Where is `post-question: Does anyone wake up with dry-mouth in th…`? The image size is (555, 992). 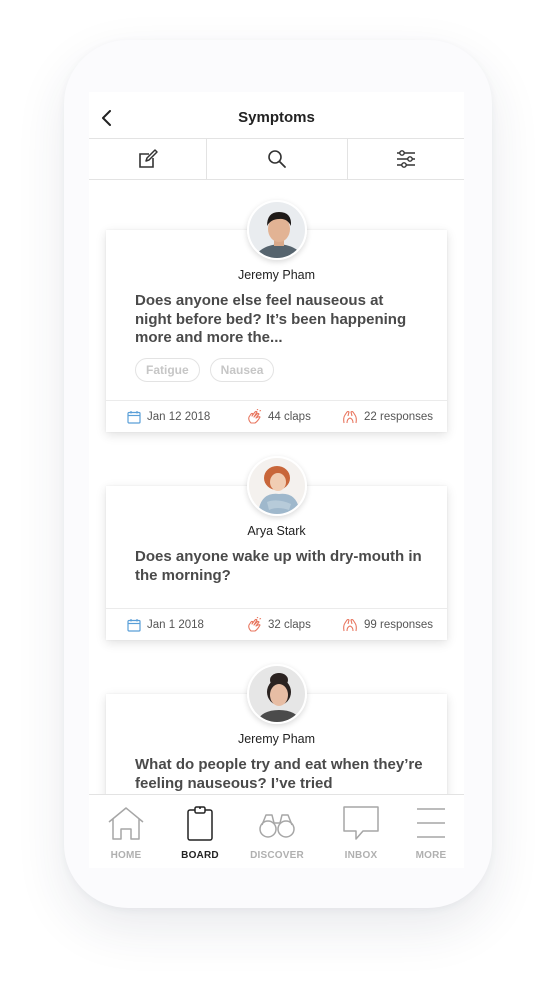 post-question: Does anyone wake up with dry-mouth in th… is located at coordinates (279, 566).